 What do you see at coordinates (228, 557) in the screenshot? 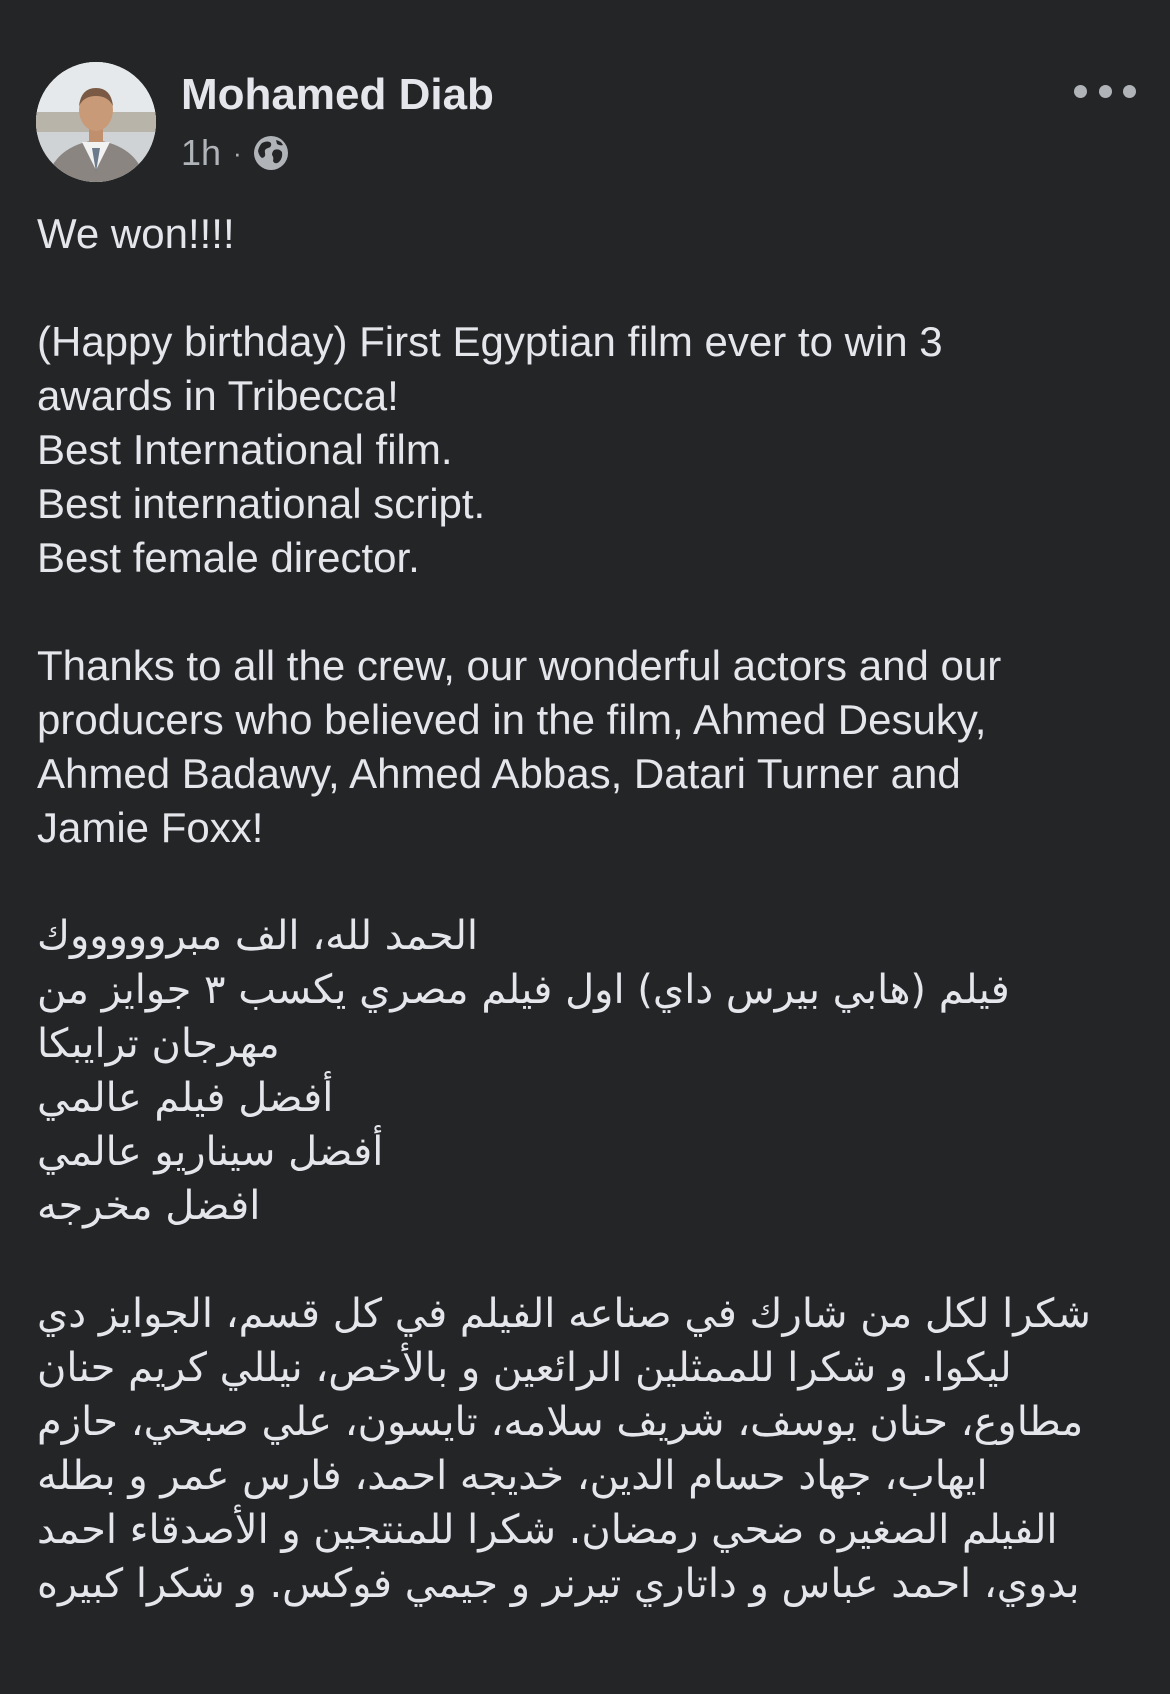
I see `post-text-line: Best female director.` at bounding box center [228, 557].